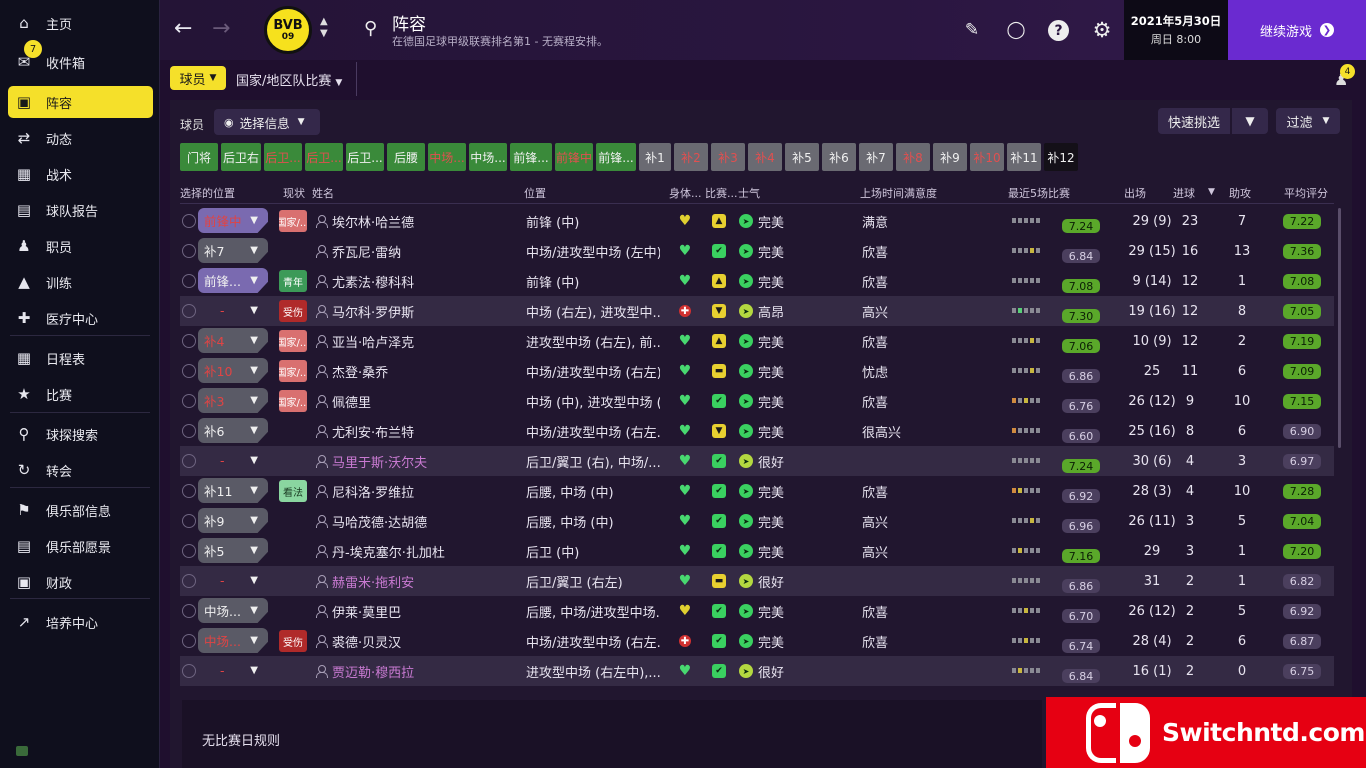  Describe the element at coordinates (1024, 157) in the screenshot. I see `position-chip: 补11` at that location.